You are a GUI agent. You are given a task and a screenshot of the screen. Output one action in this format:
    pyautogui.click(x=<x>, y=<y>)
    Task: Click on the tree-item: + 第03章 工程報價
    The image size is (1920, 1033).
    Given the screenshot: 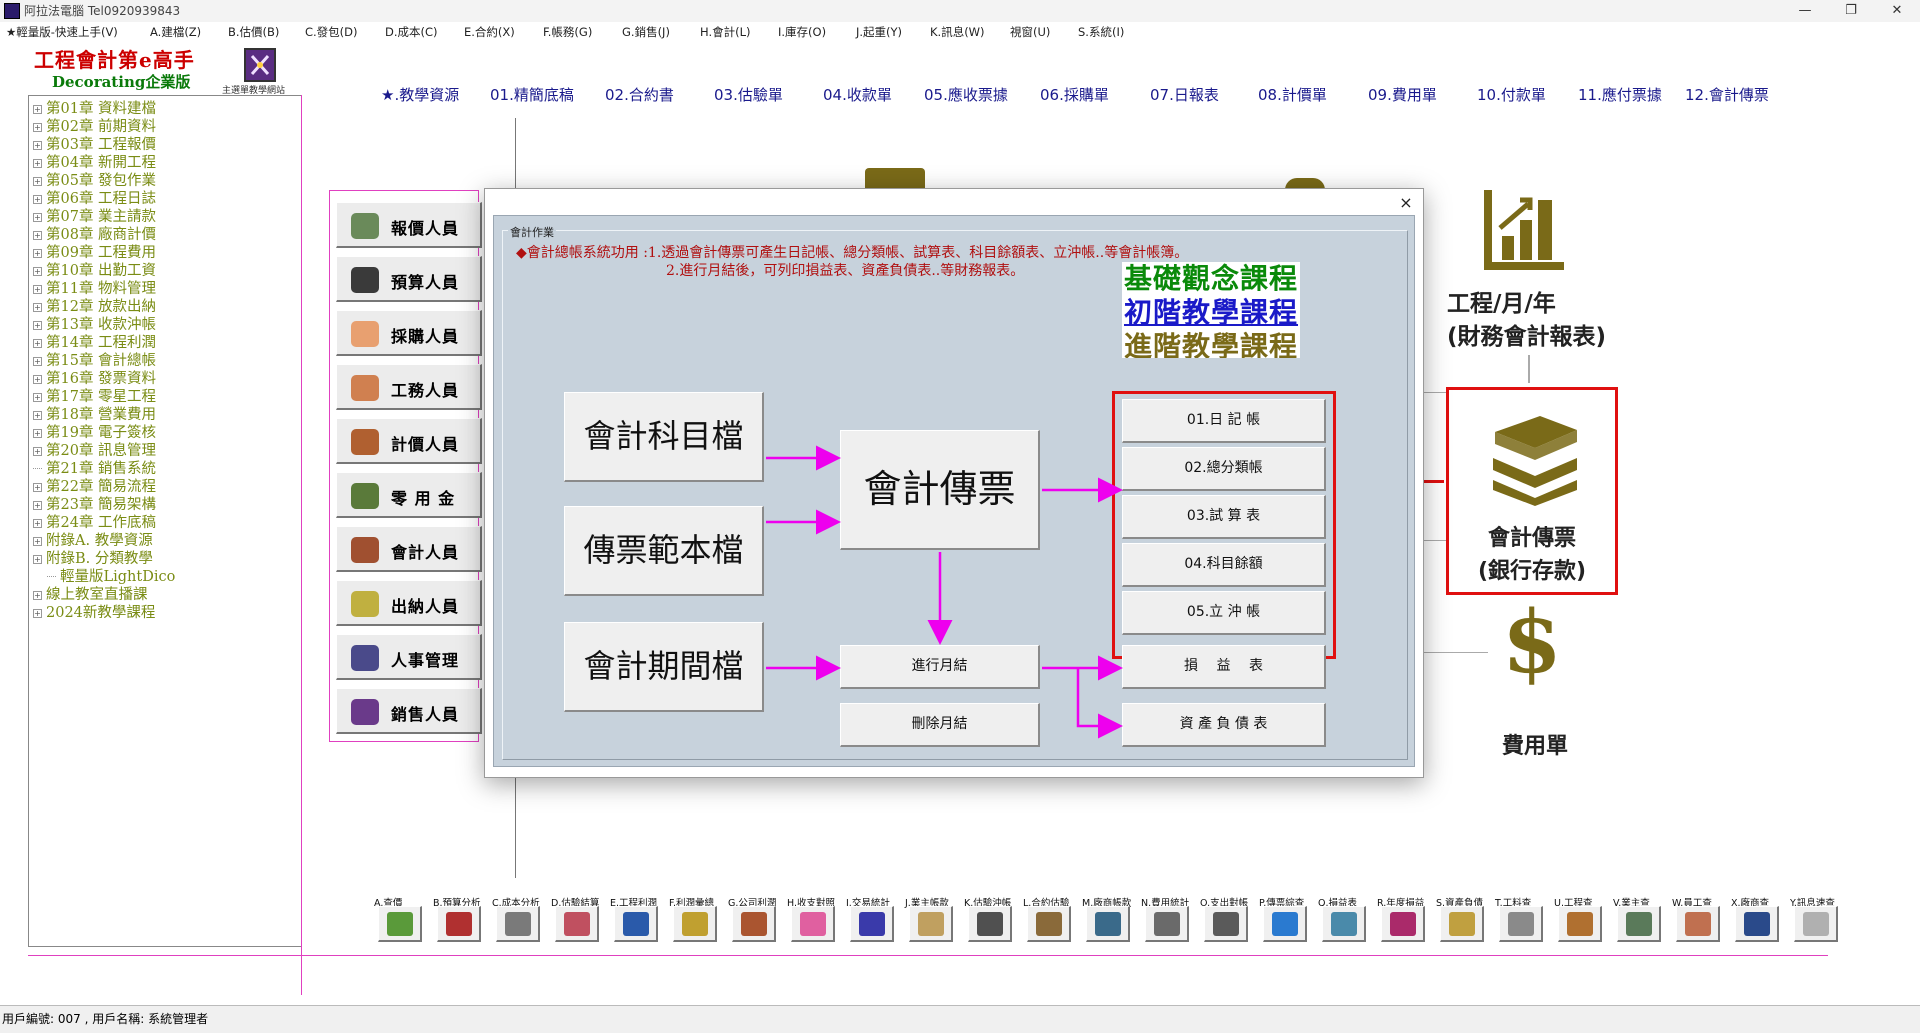 What is the action you would take?
    pyautogui.click(x=94, y=145)
    